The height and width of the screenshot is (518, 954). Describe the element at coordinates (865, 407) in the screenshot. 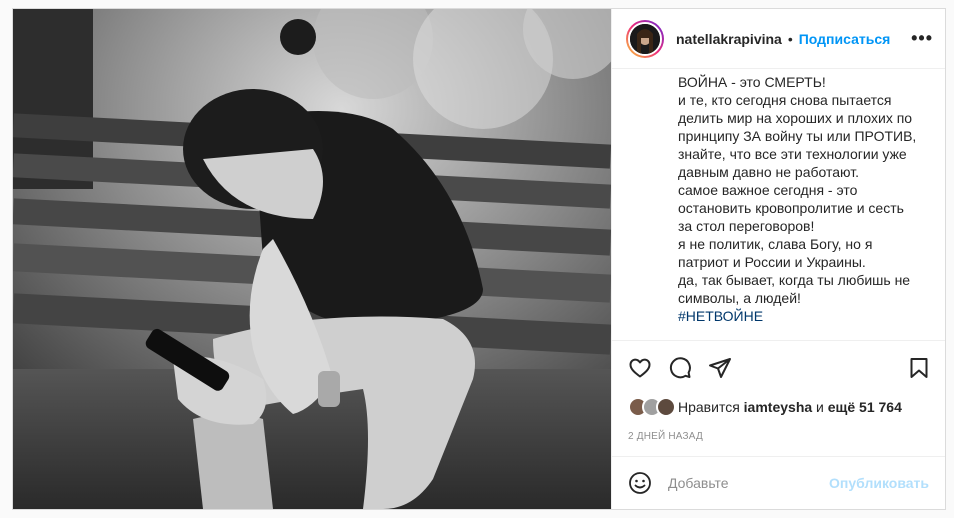

I see `likes-count: ещё 51 764` at that location.